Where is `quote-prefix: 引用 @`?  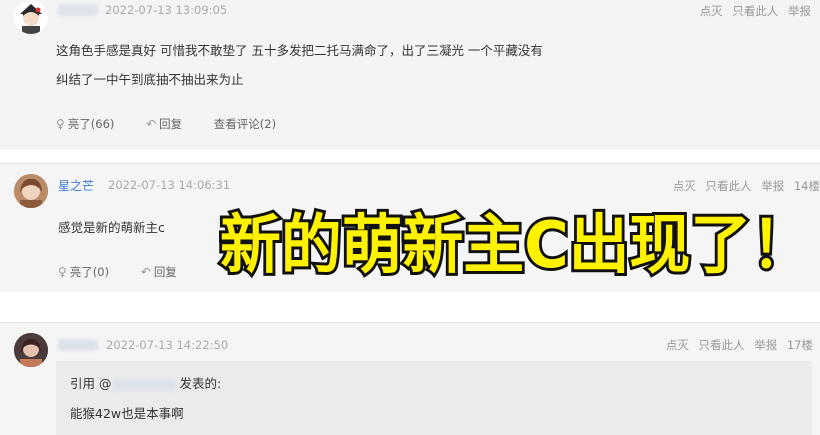 quote-prefix: 引用 @ is located at coordinates (91, 383).